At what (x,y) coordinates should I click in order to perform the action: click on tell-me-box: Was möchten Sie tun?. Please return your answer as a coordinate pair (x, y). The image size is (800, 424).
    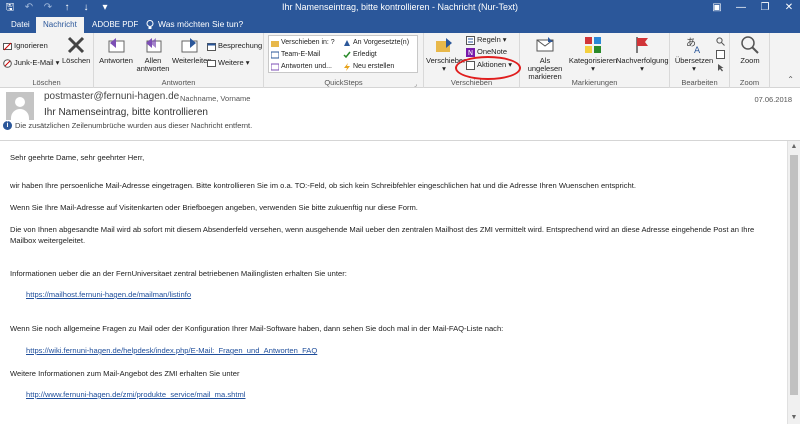
    Looking at the image, I should click on (194, 24).